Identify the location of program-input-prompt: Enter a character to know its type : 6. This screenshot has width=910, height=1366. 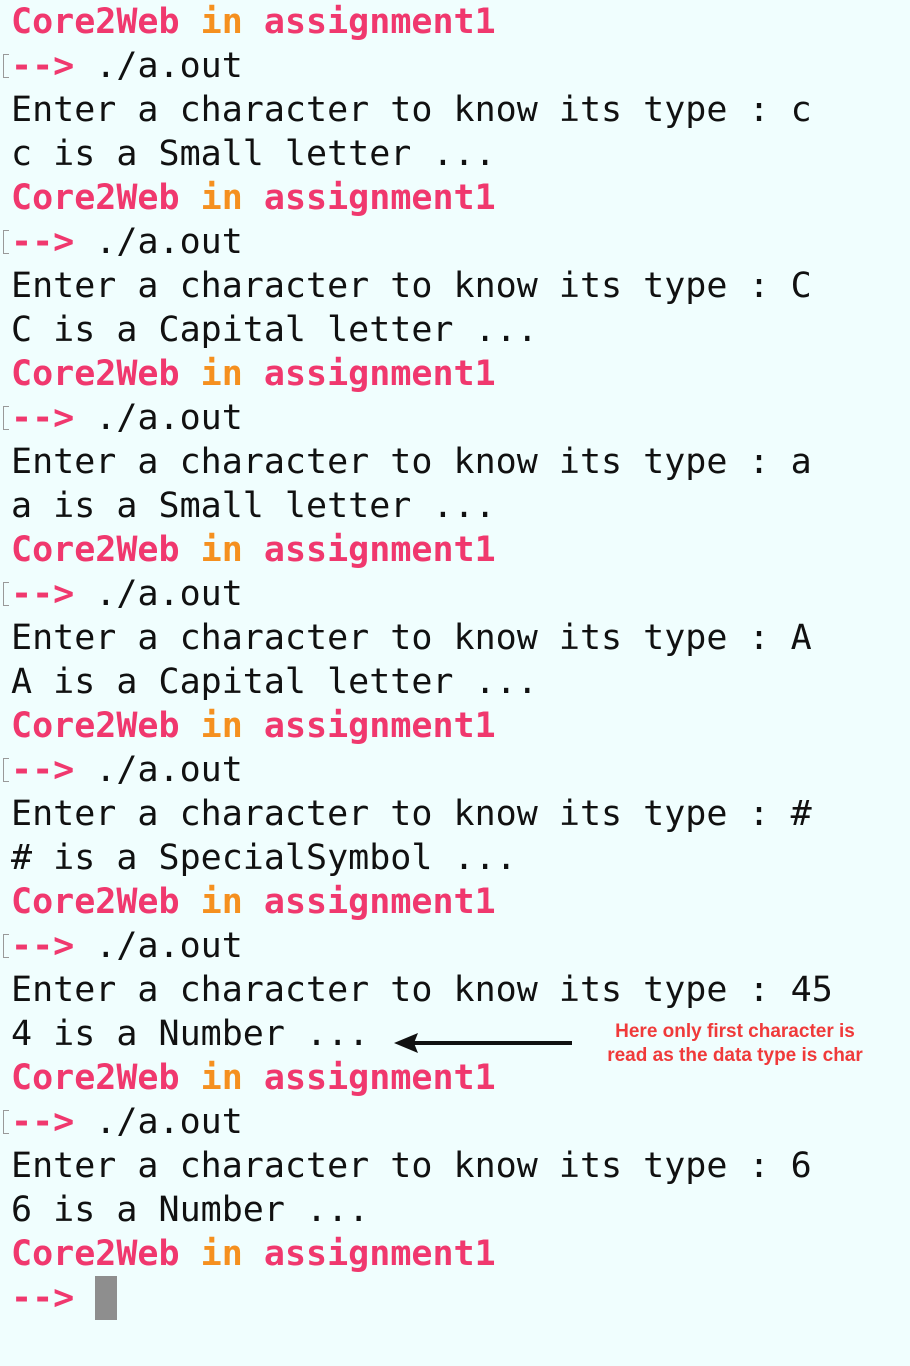
(411, 1166).